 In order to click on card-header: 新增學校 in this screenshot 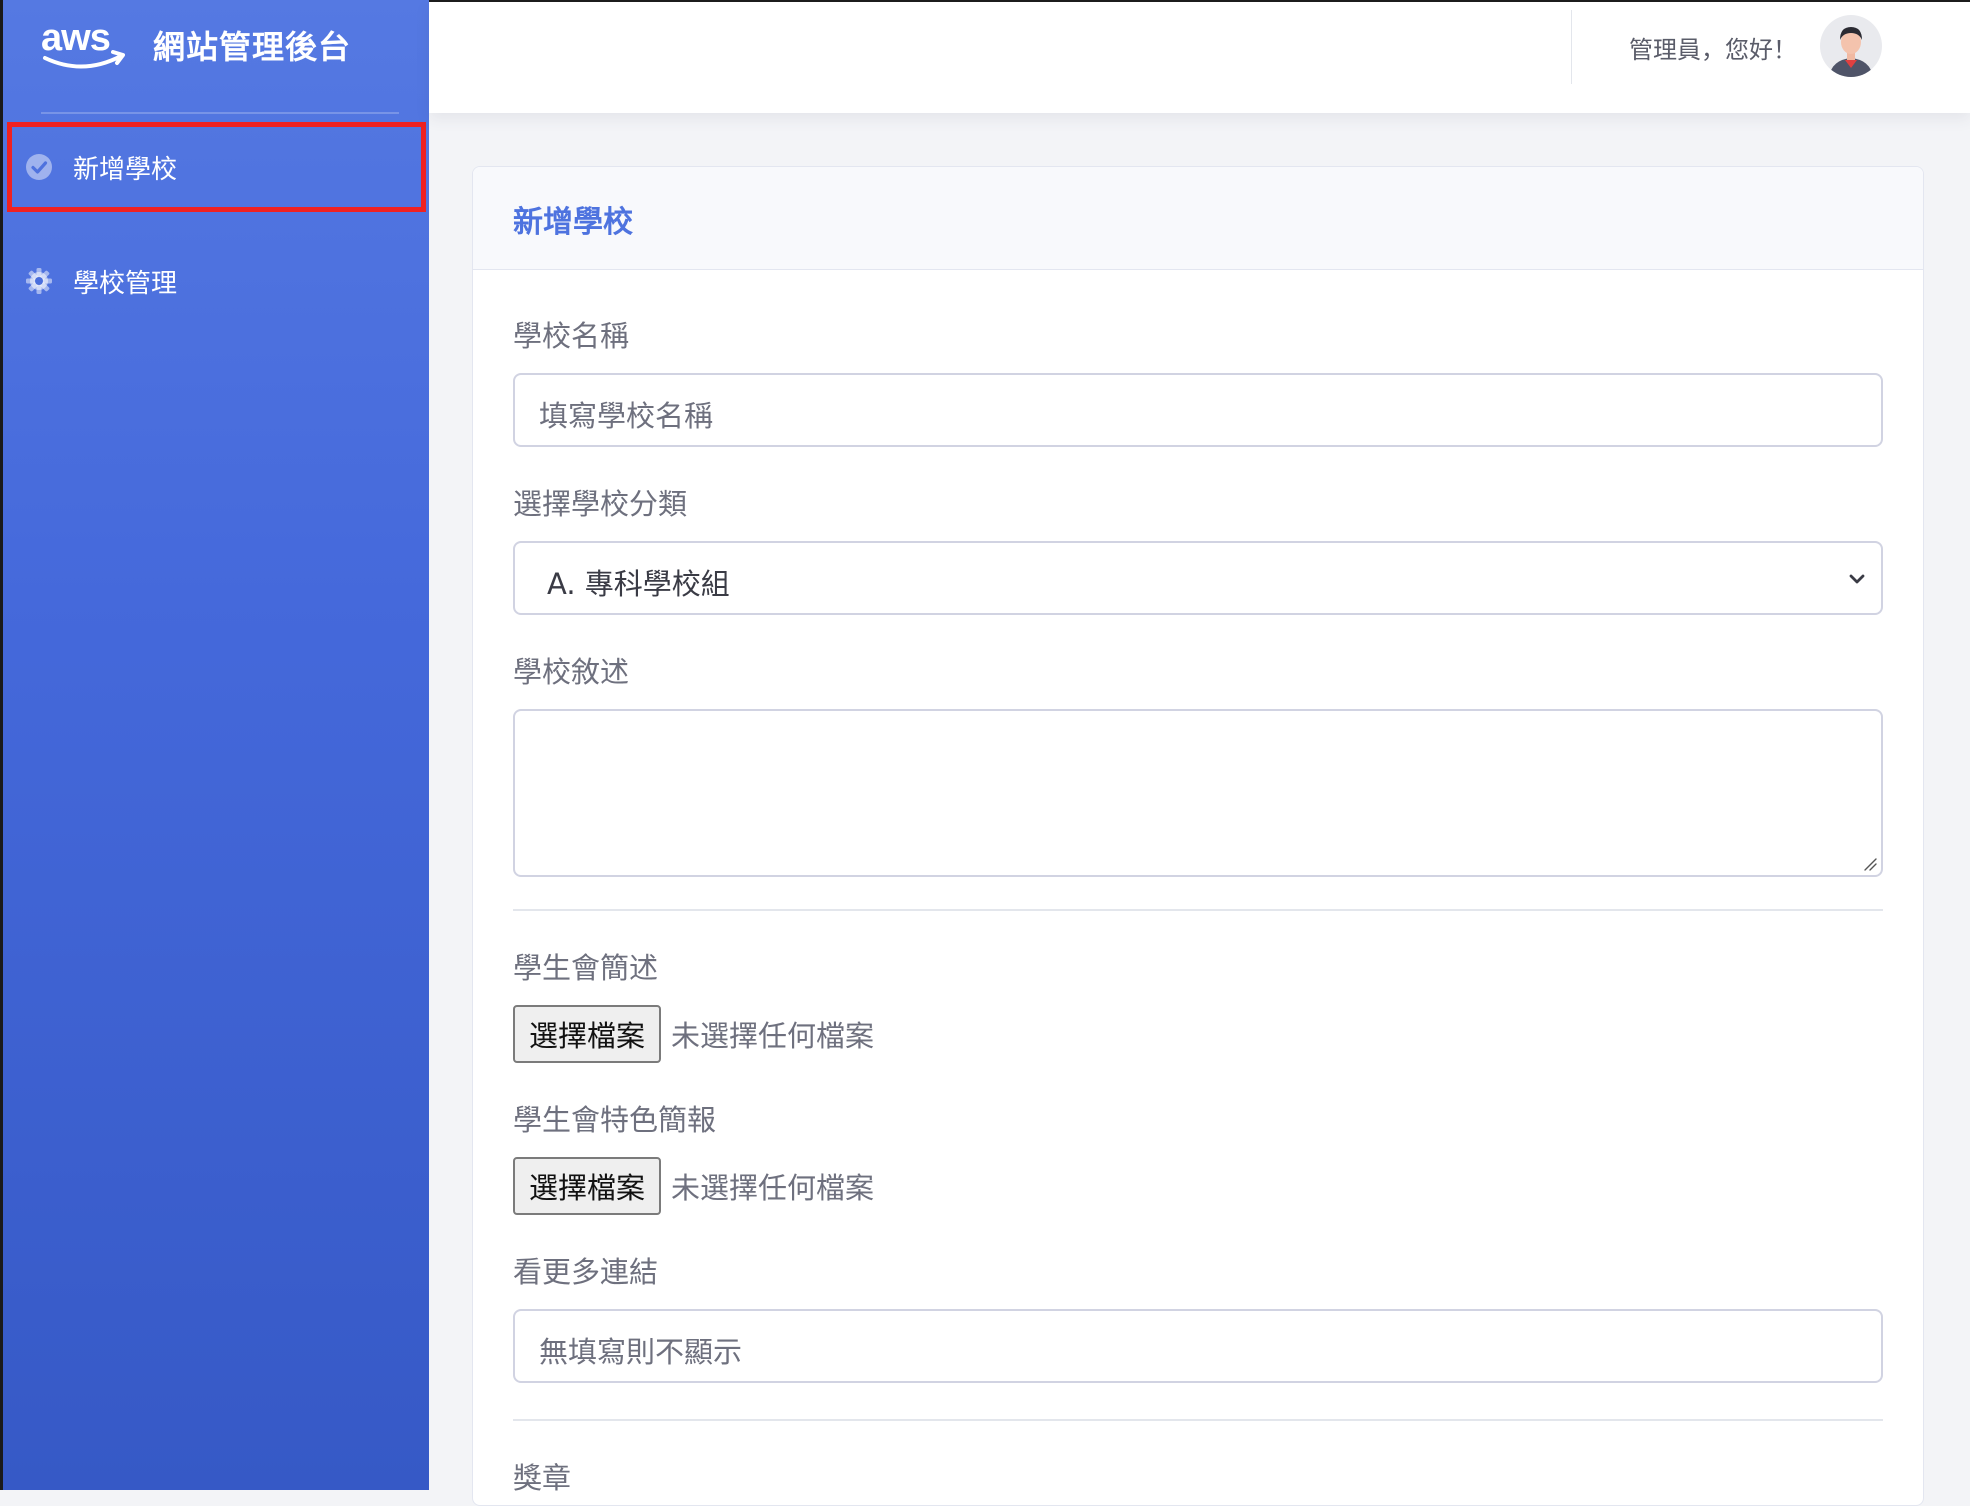, I will do `click(1198, 218)`.